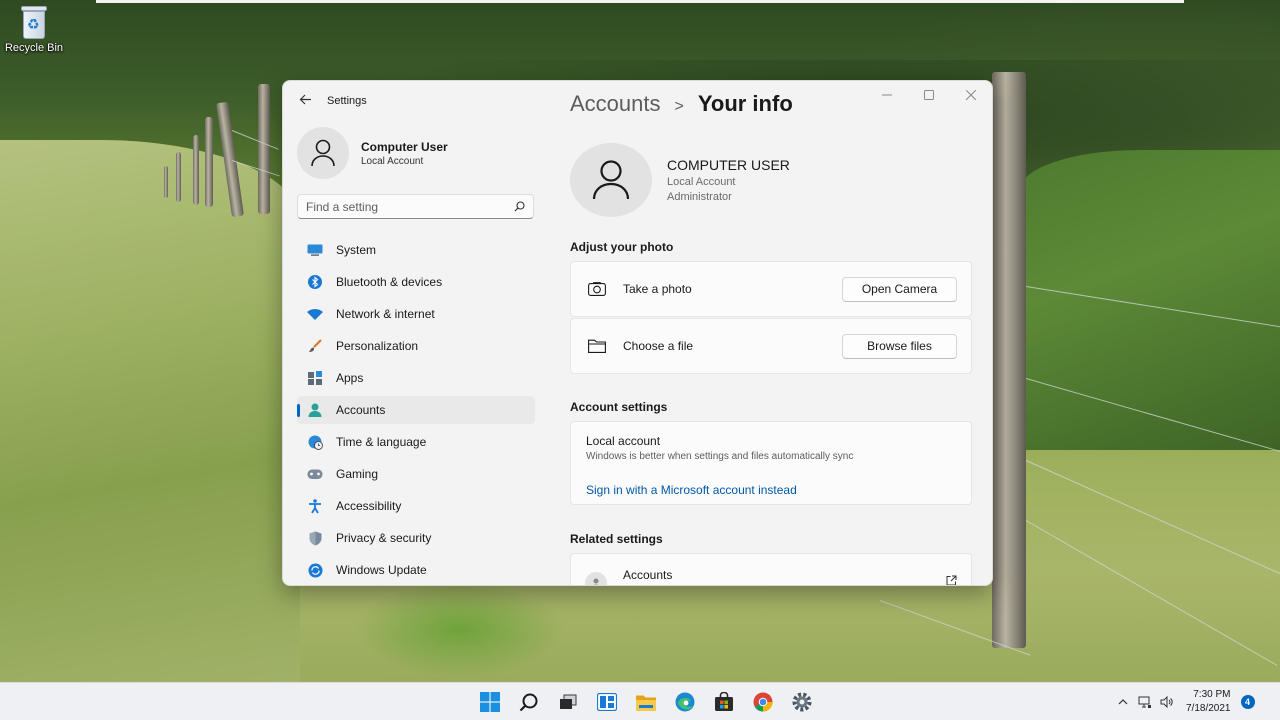  What do you see at coordinates (416, 346) in the screenshot?
I see `sidebar-item-personalization: Personalization` at bounding box center [416, 346].